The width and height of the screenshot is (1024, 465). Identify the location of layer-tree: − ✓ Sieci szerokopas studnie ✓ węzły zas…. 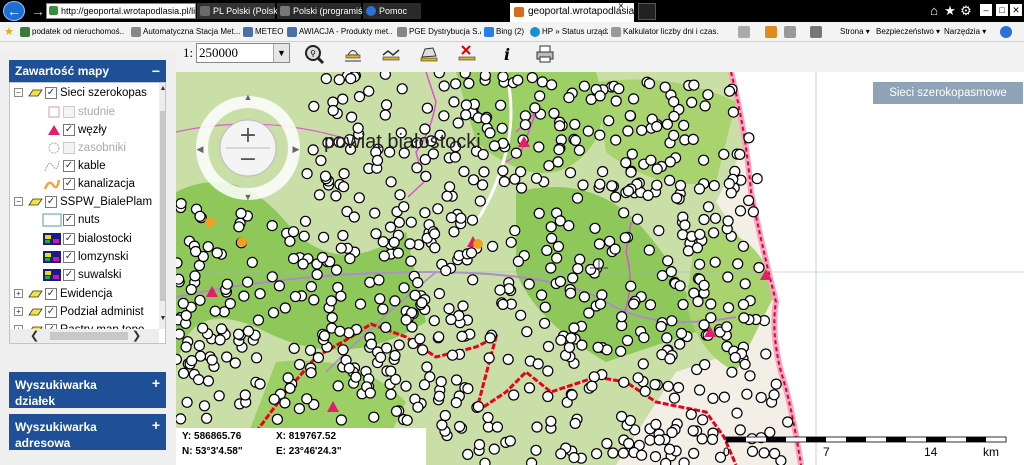
(87, 213).